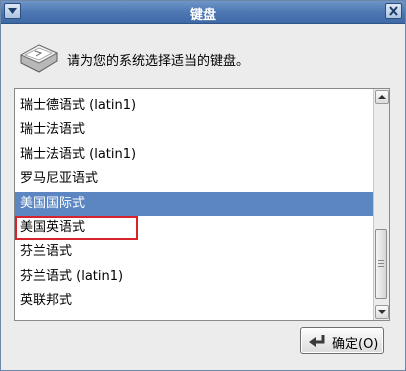  I want to click on scroll-up-button, so click(382, 97).